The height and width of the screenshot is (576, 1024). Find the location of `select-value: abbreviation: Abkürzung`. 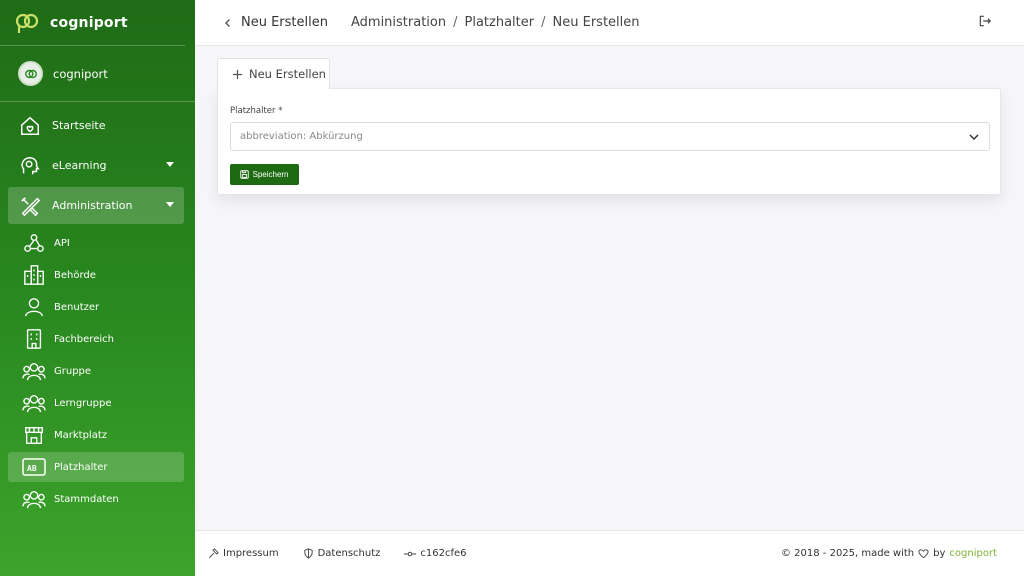

select-value: abbreviation: Abkürzung is located at coordinates (301, 136).